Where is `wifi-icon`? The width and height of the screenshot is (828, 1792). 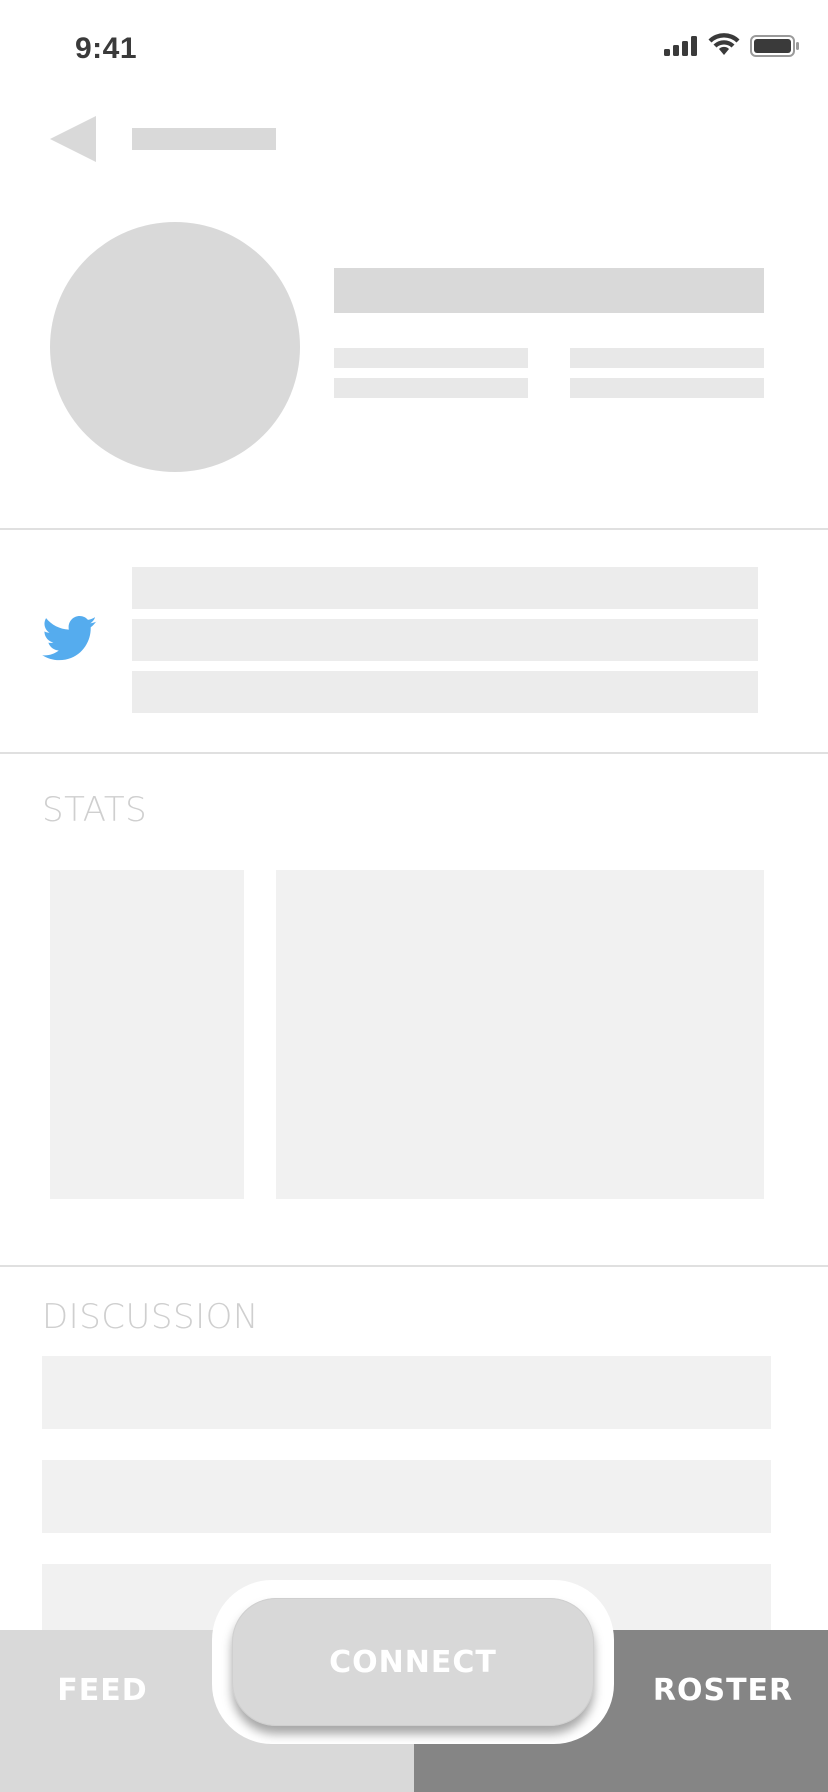 wifi-icon is located at coordinates (724, 44).